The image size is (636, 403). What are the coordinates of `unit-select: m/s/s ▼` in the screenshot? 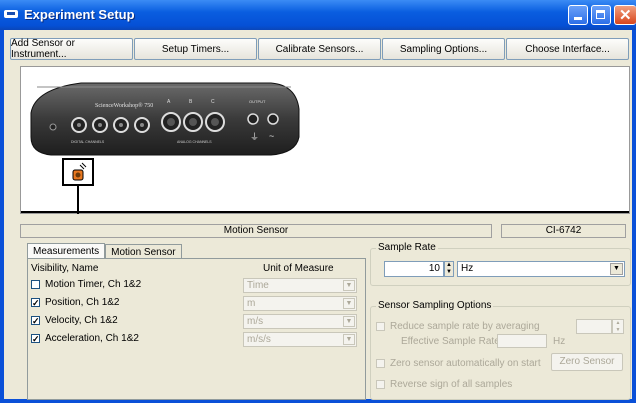 It's located at (300, 339).